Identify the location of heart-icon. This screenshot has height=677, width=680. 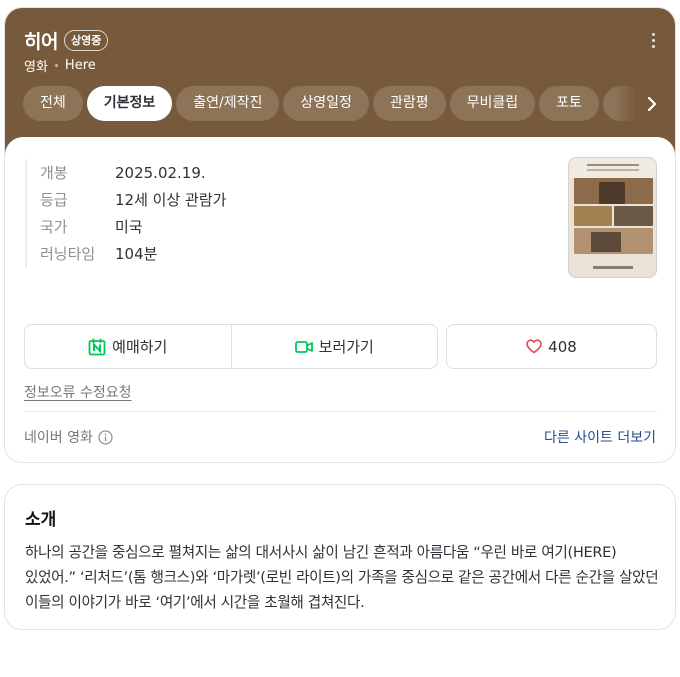
(534, 346).